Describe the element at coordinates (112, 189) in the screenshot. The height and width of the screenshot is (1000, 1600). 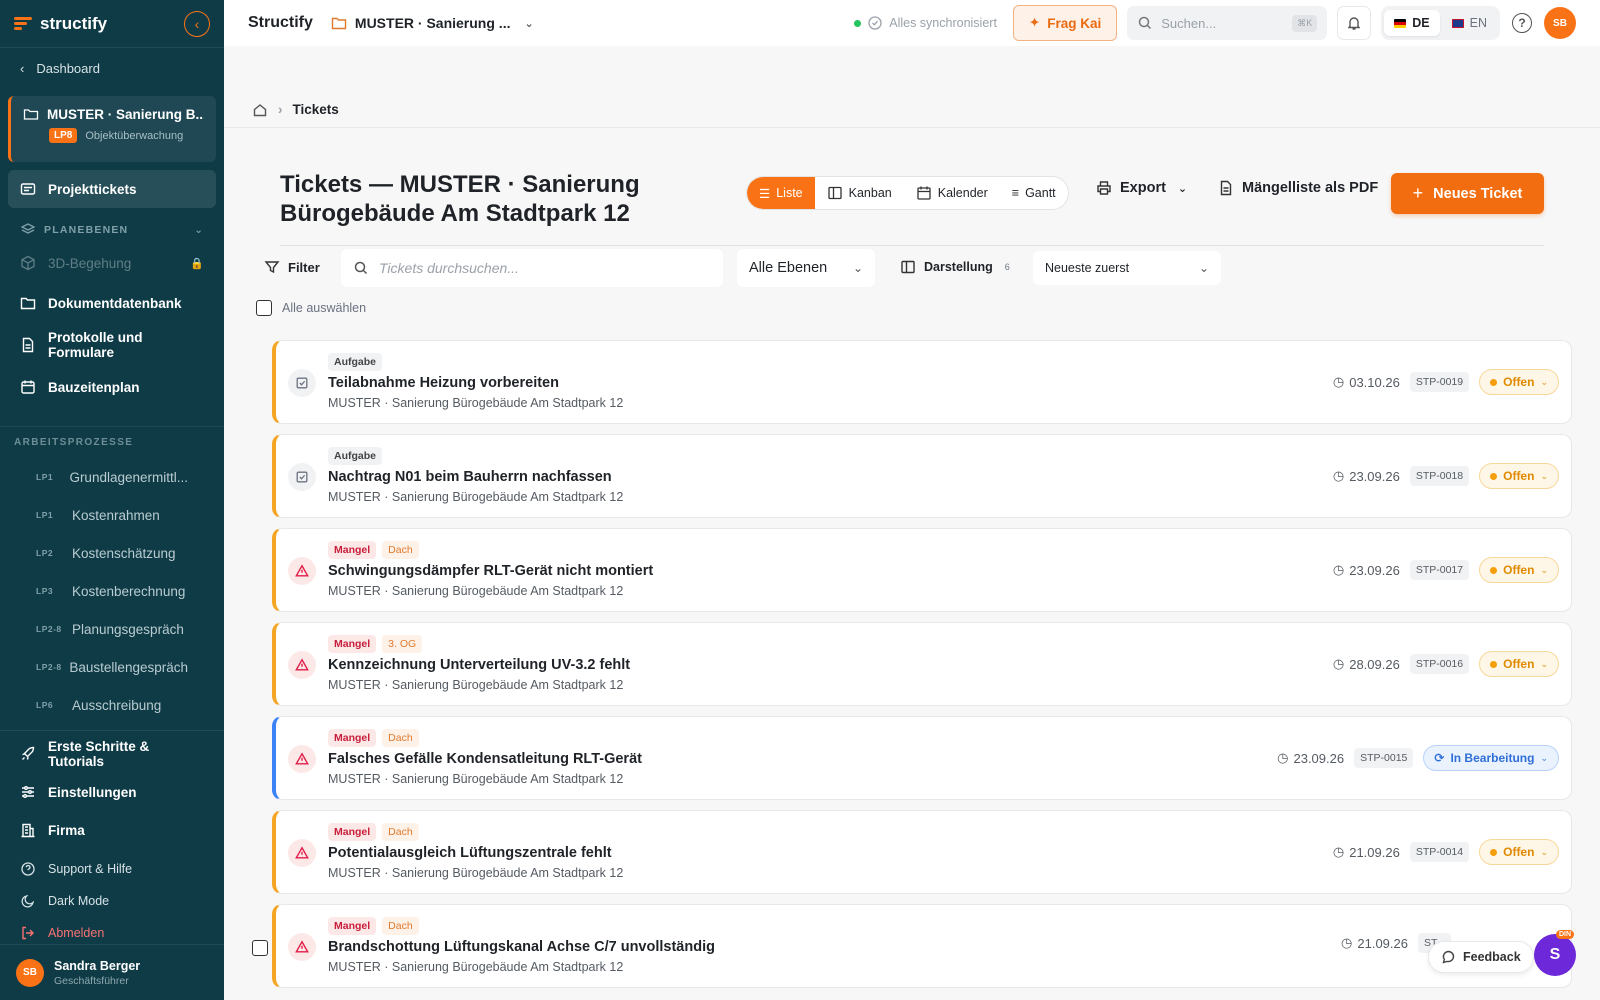
I see `sidebar-item-projekttickets: Projekttickets` at that location.